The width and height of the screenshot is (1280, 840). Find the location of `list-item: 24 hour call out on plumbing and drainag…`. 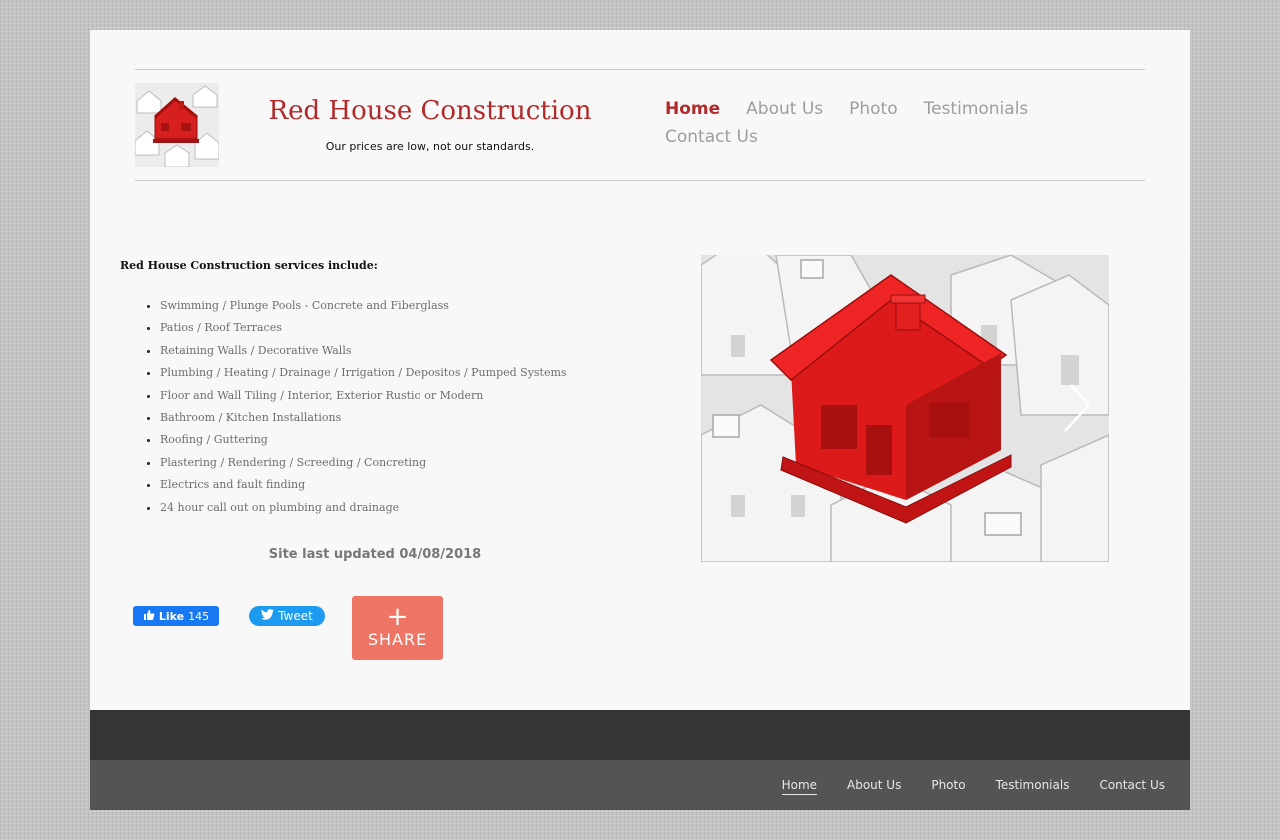

list-item: 24 hour call out on plumbing and drainag… is located at coordinates (363, 508).